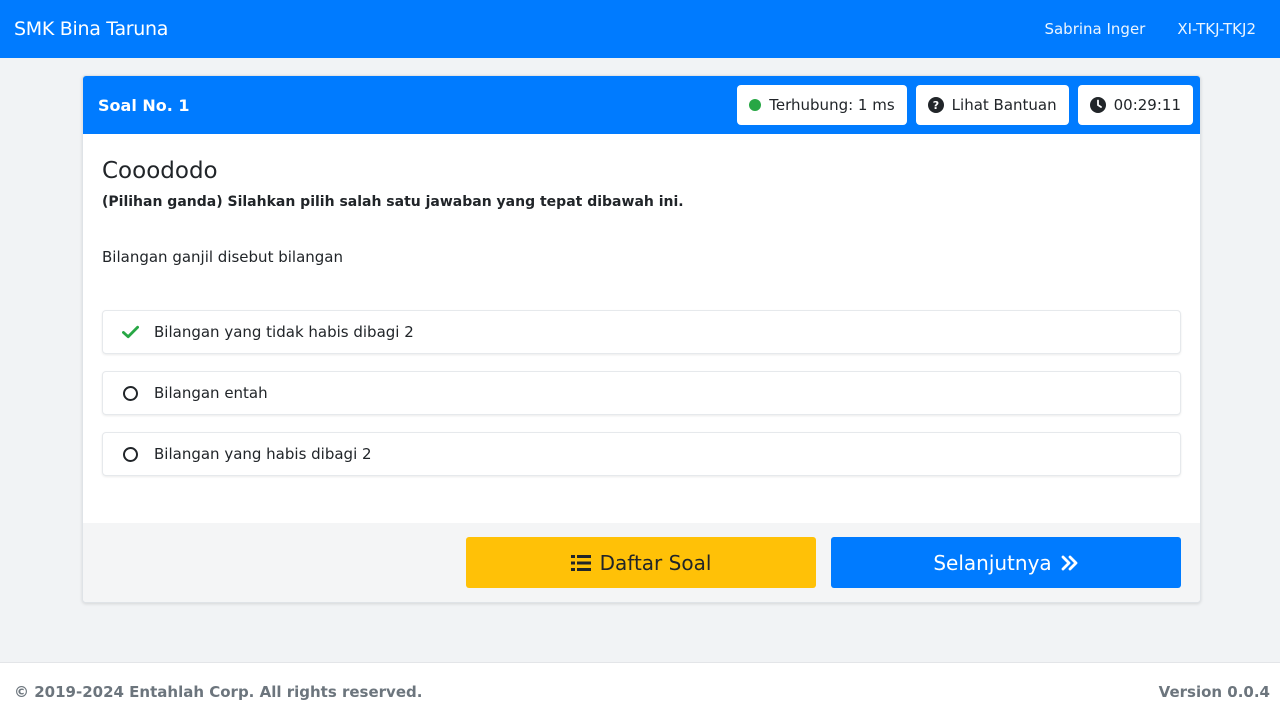 The image size is (1280, 720). Describe the element at coordinates (144, 105) in the screenshot. I see `question-number: Soal No. 1` at that location.